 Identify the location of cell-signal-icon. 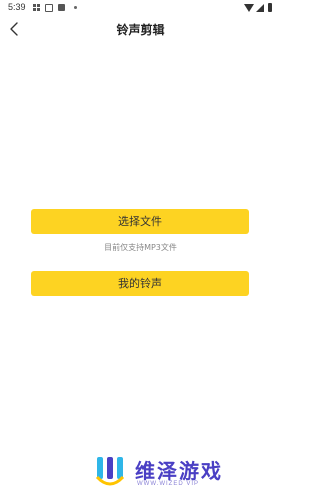
(260, 8).